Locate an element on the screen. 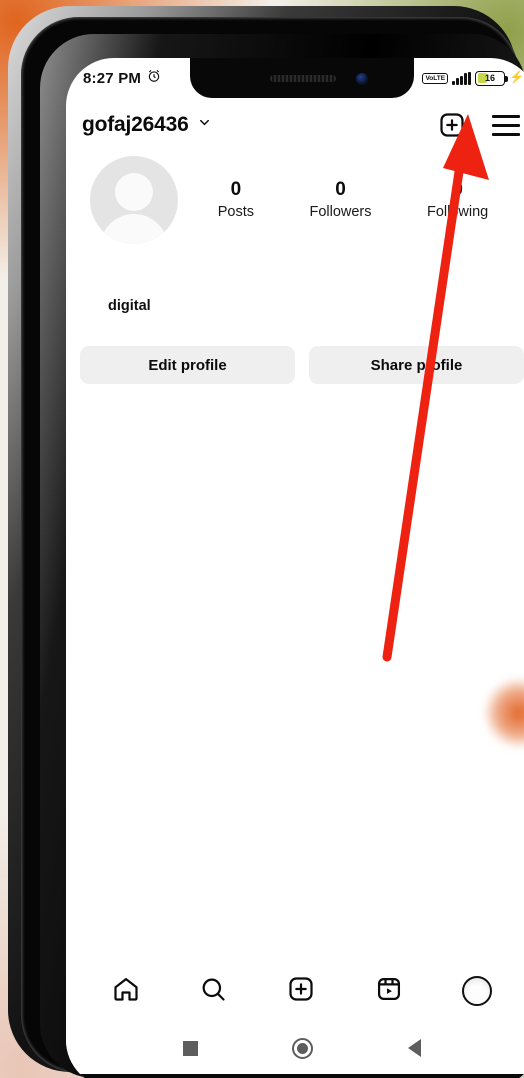 The height and width of the screenshot is (1078, 524). charging-bolt-icon: ⚡ is located at coordinates (516, 77).